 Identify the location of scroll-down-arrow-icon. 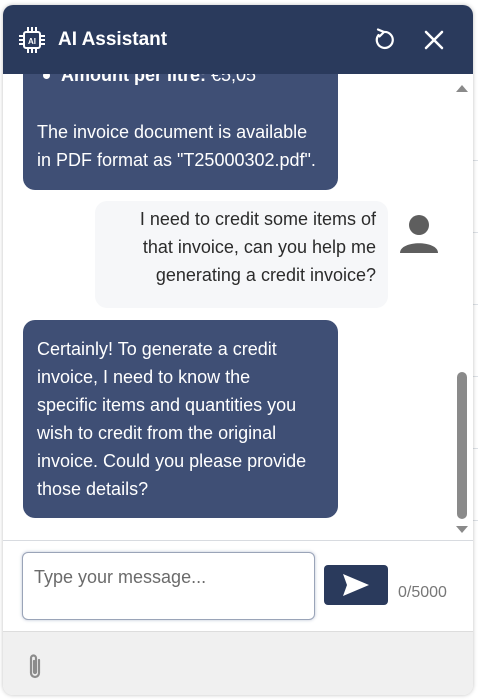
(462, 529).